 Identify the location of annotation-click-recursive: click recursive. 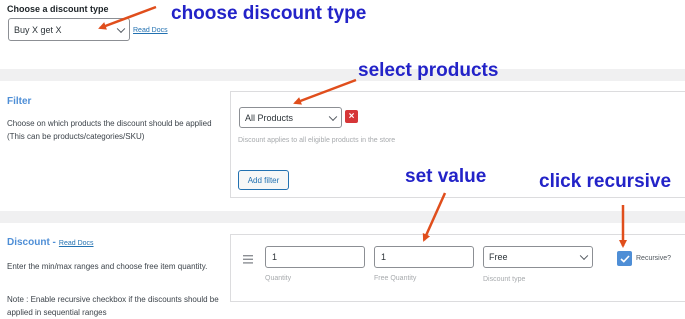
(605, 181).